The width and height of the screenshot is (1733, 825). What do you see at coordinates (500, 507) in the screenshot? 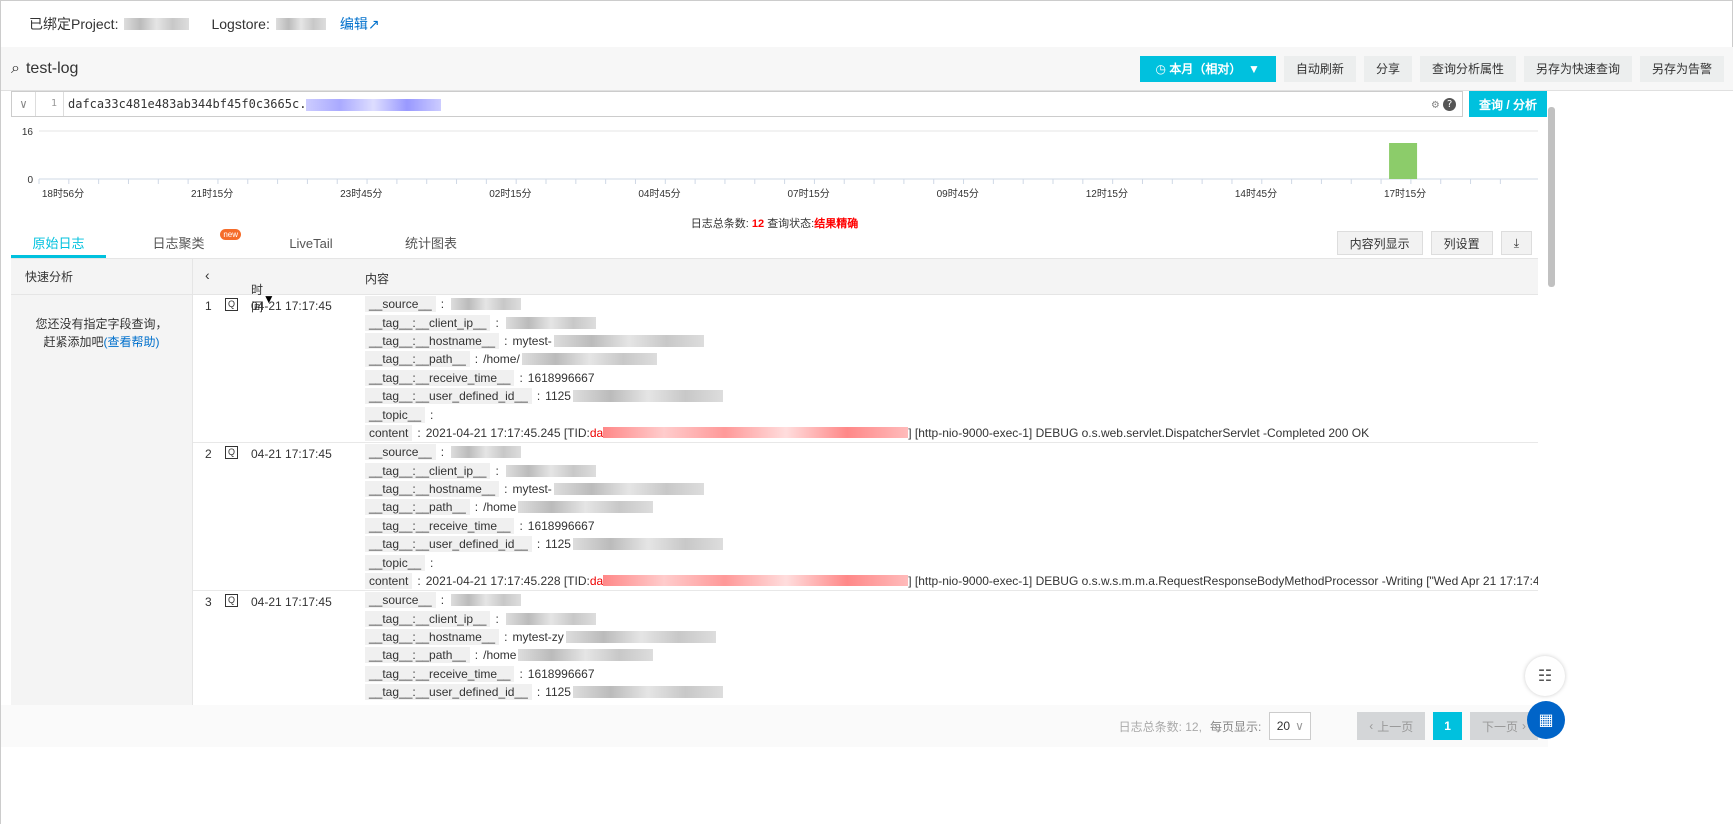
I see `field-value: /home` at bounding box center [500, 507].